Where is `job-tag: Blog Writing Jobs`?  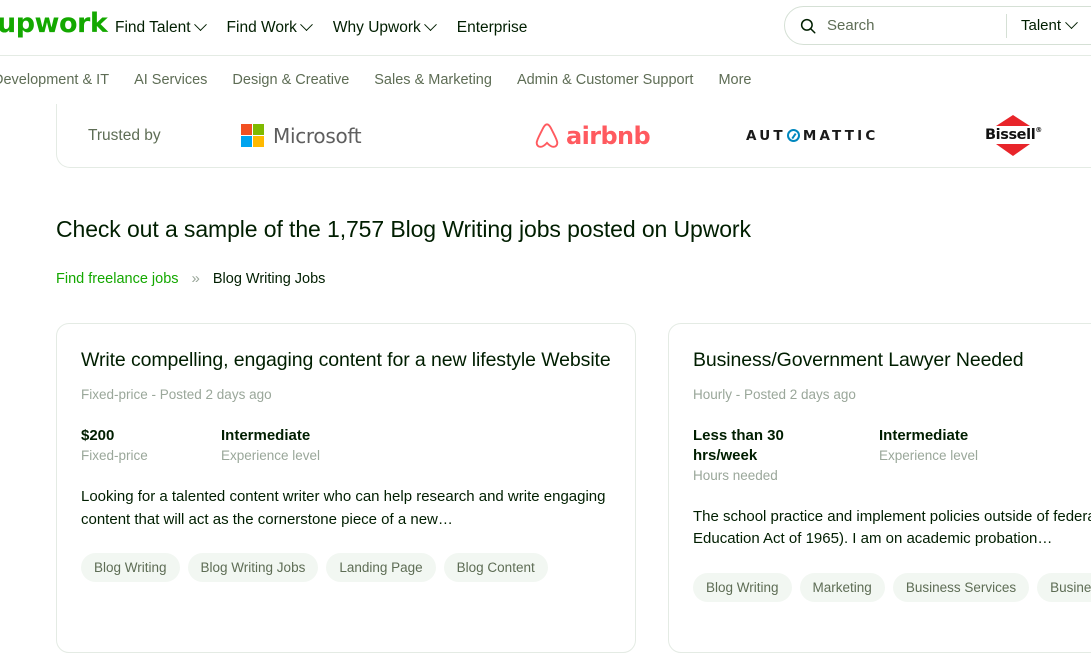 job-tag: Blog Writing Jobs is located at coordinates (253, 568).